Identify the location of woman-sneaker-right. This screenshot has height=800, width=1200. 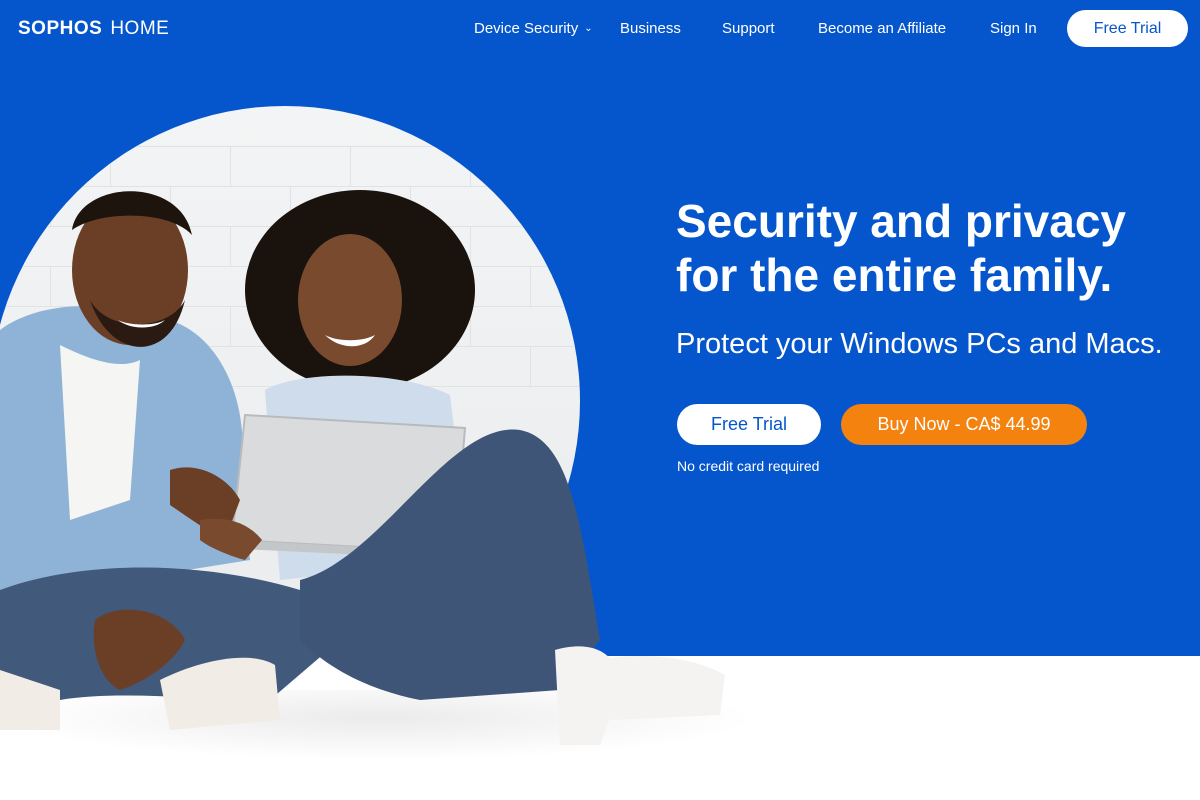
(662, 687).